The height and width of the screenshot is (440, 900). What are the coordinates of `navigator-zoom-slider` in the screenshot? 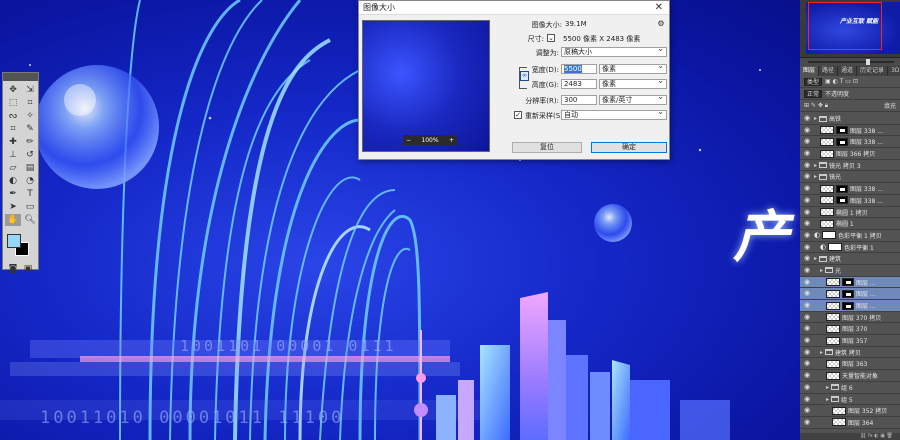 It's located at (850, 62).